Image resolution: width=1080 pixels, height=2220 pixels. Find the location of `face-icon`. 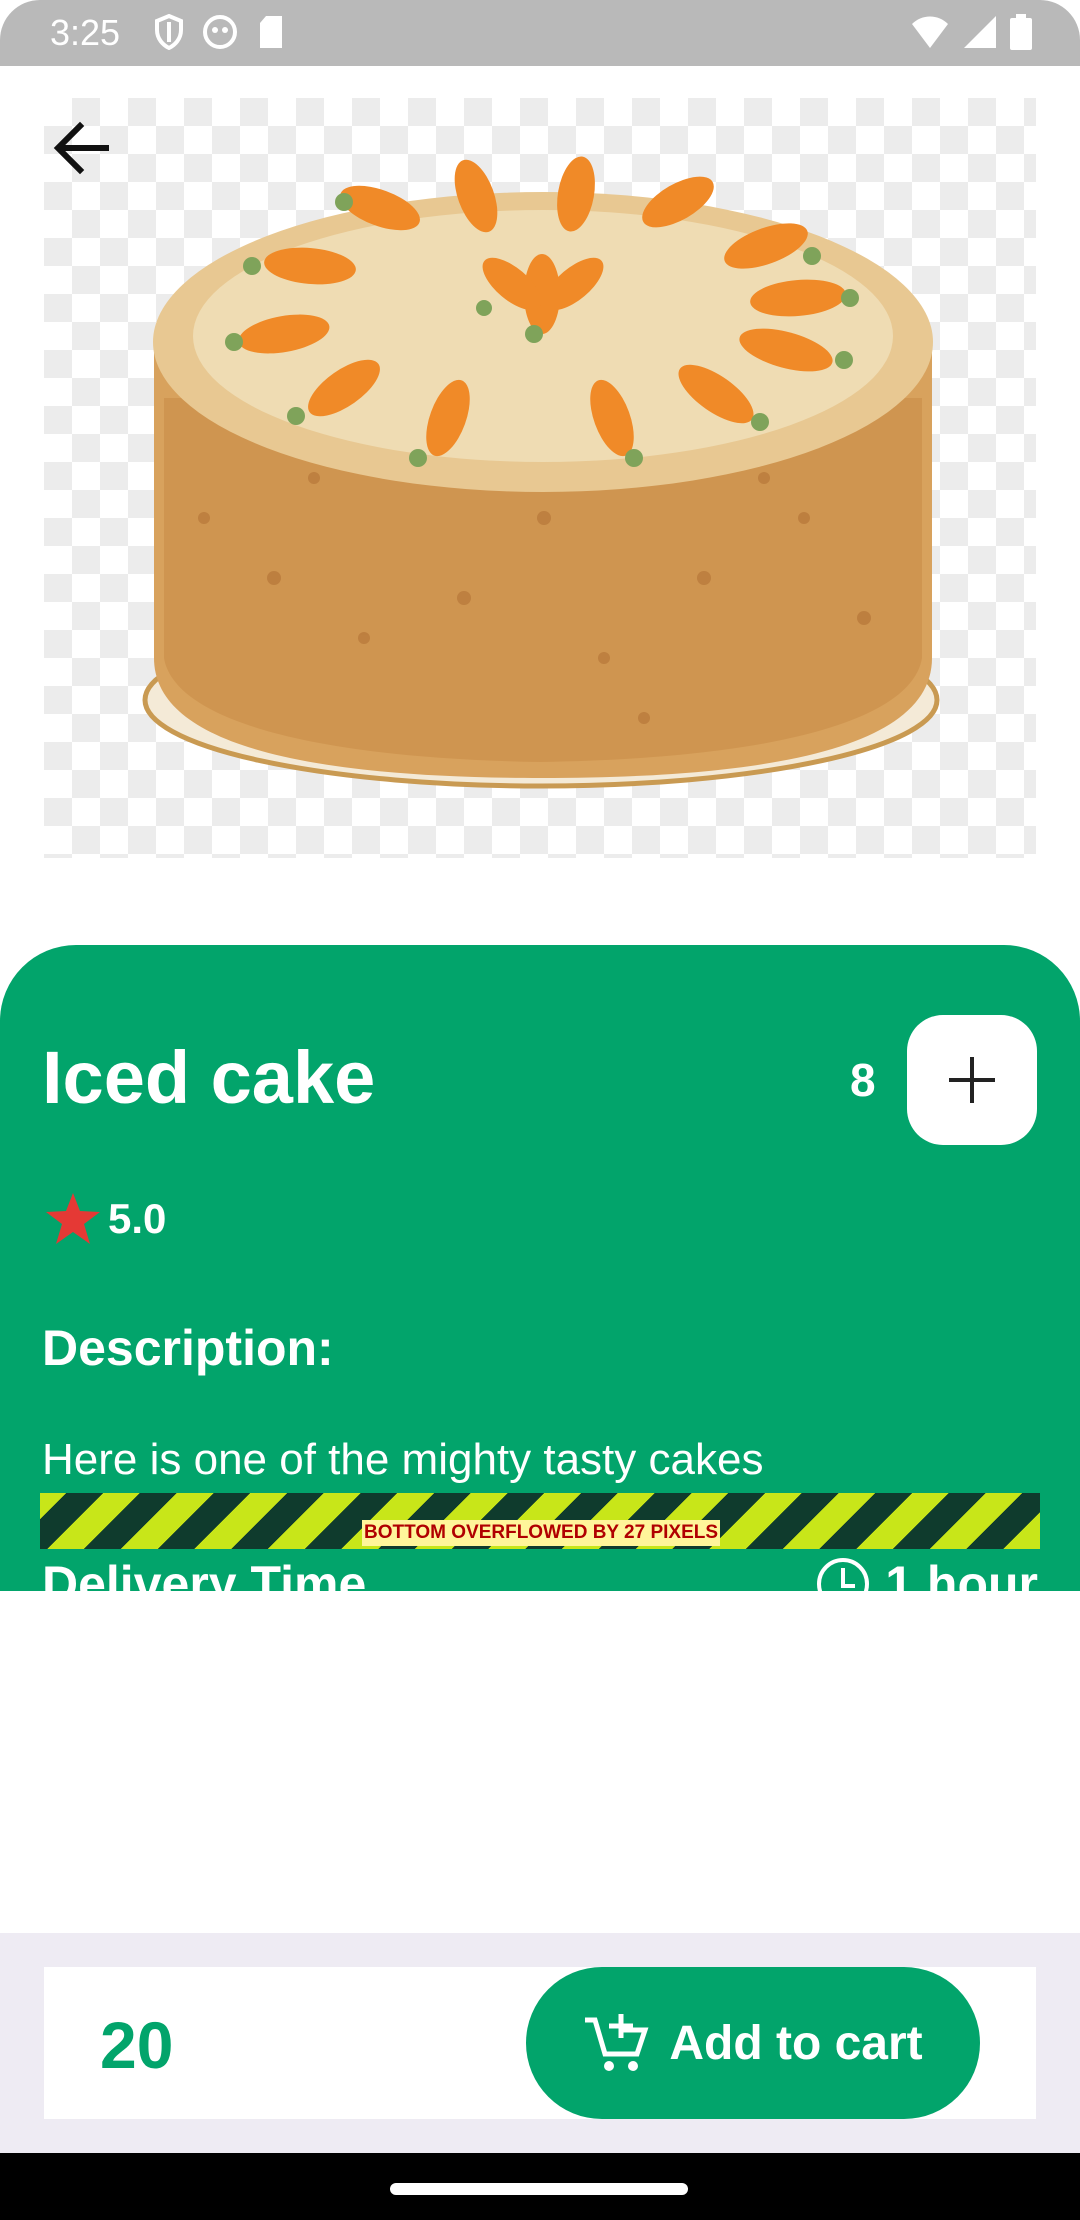

face-icon is located at coordinates (220, 32).